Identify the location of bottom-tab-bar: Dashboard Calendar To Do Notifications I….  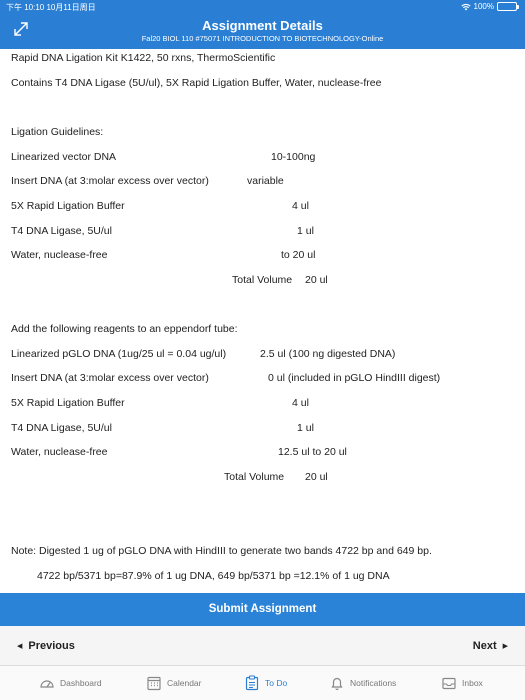
(262, 683).